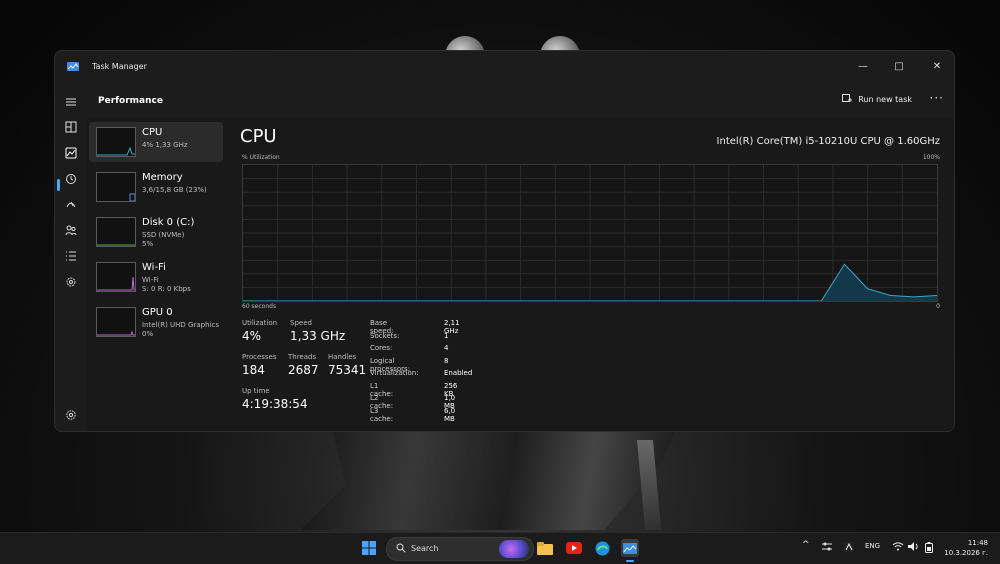 The width and height of the screenshot is (1000, 564). Describe the element at coordinates (71, 230) in the screenshot. I see `users-icon` at that location.